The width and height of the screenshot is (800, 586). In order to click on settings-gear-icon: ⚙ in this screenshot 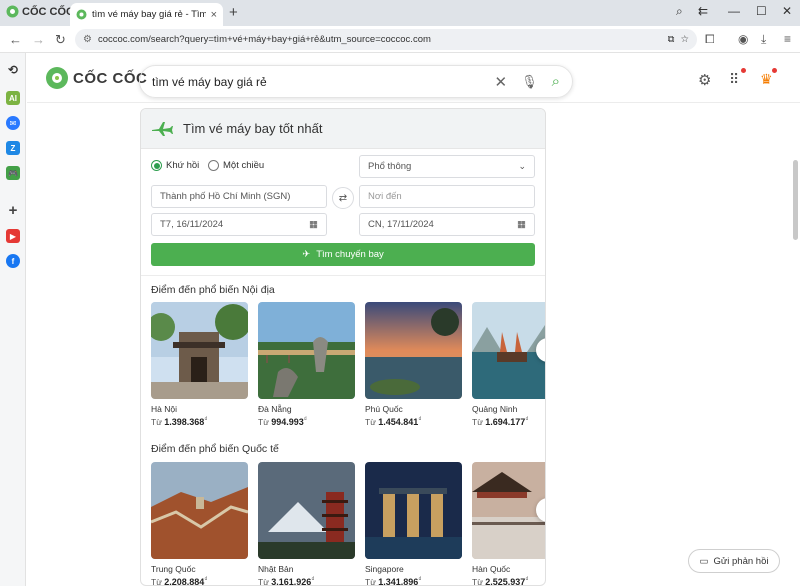, I will do `click(704, 80)`.